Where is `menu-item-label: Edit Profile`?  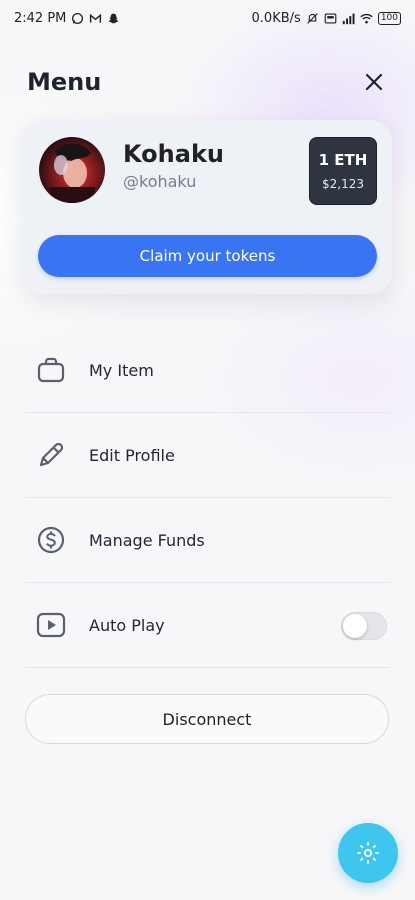
menu-item-label: Edit Profile is located at coordinates (132, 455).